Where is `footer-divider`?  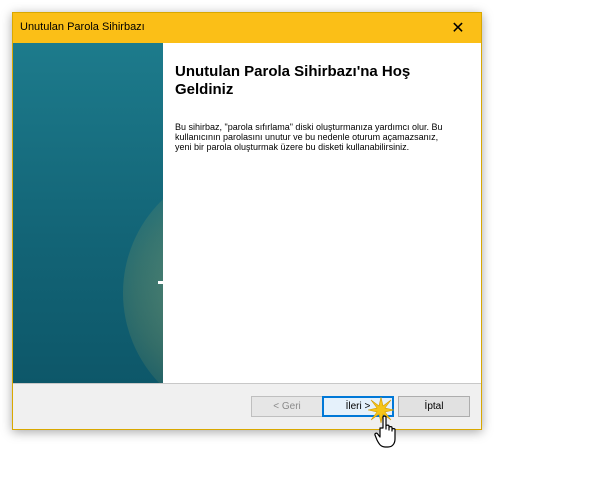
footer-divider is located at coordinates (247, 383).